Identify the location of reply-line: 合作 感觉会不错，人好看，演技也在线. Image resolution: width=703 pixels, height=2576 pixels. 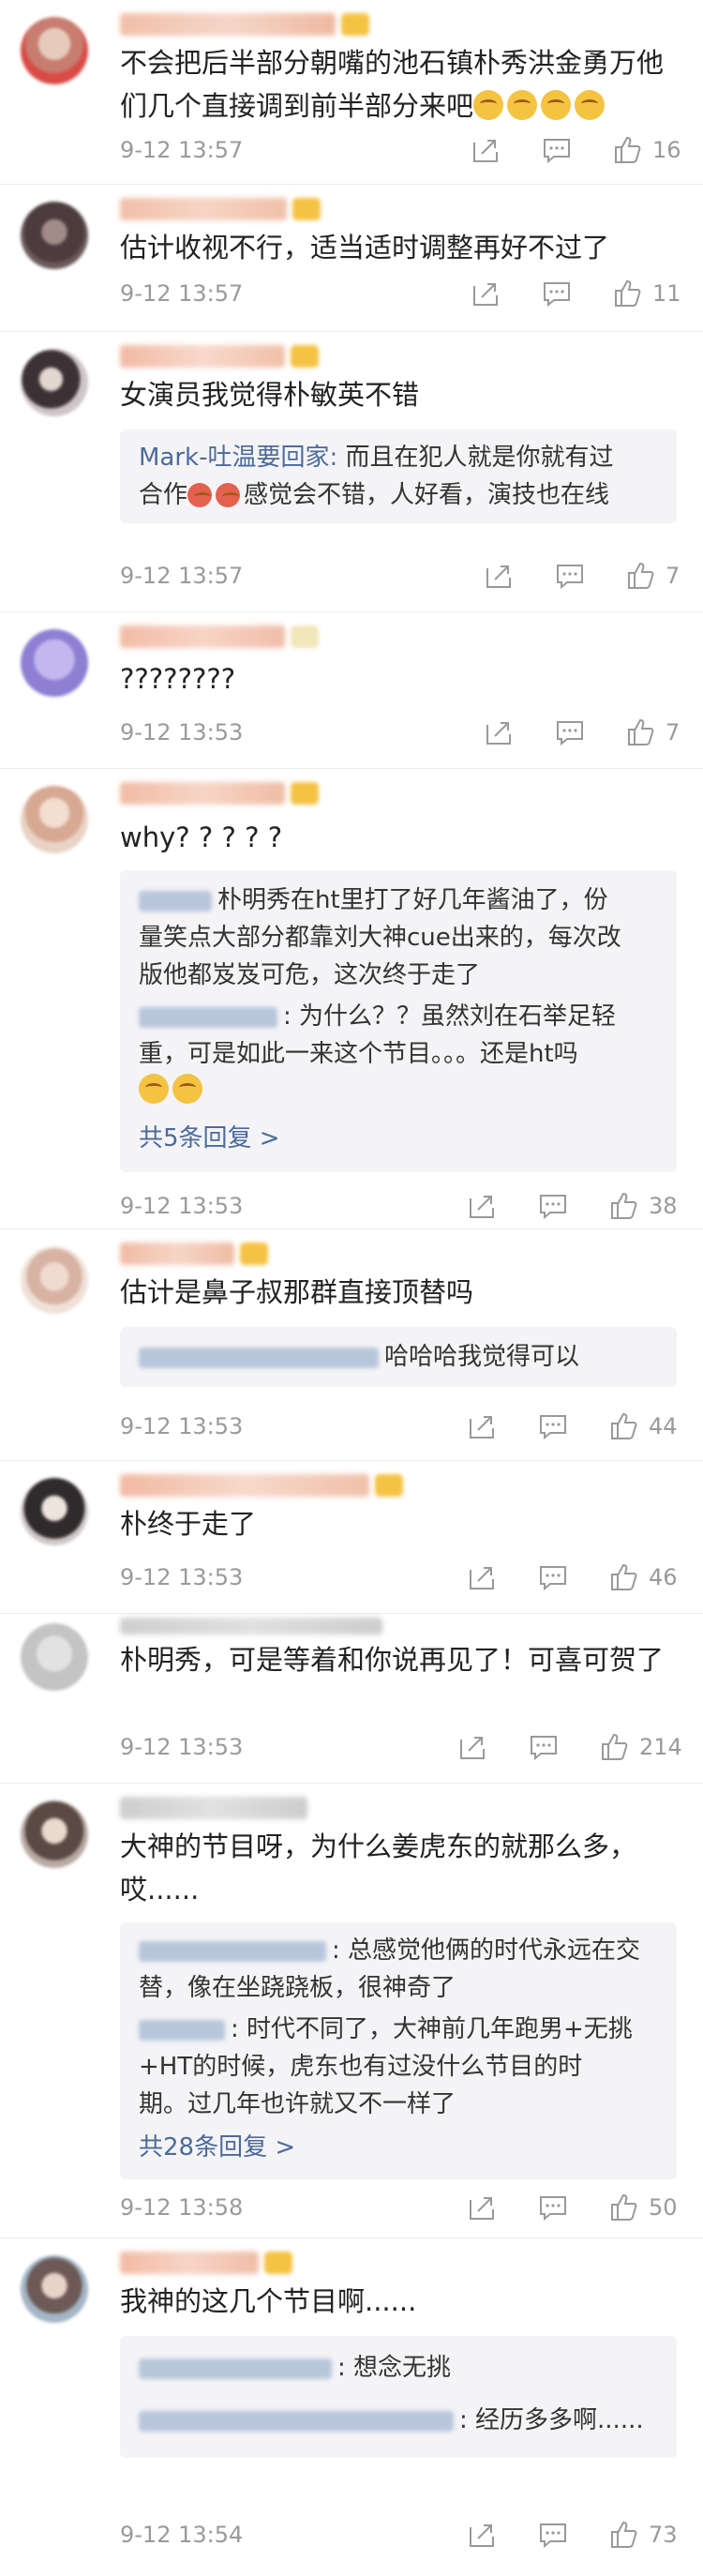
(374, 495).